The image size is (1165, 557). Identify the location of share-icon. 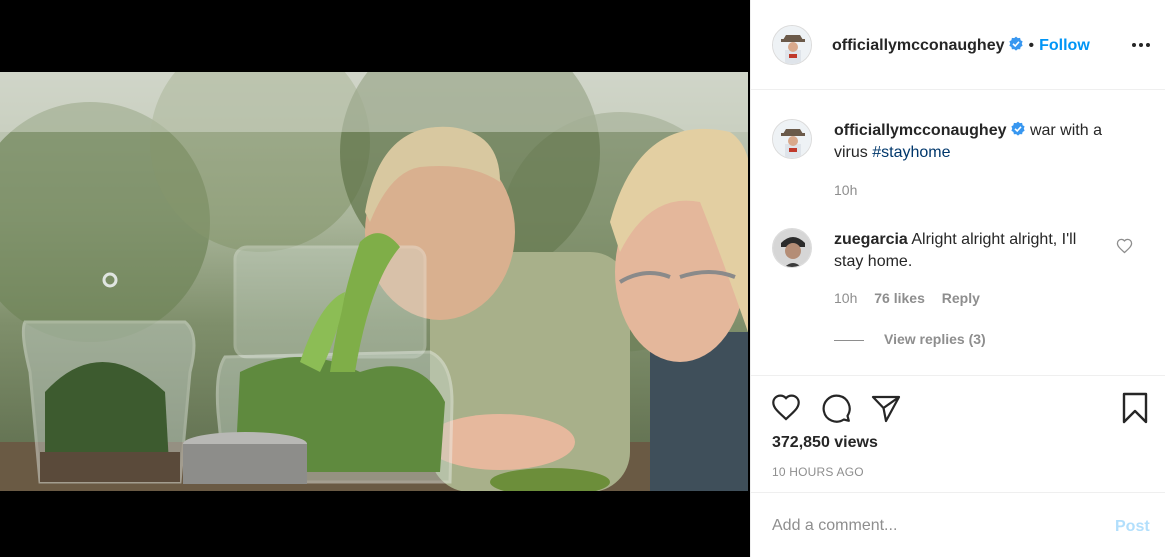
(886, 408).